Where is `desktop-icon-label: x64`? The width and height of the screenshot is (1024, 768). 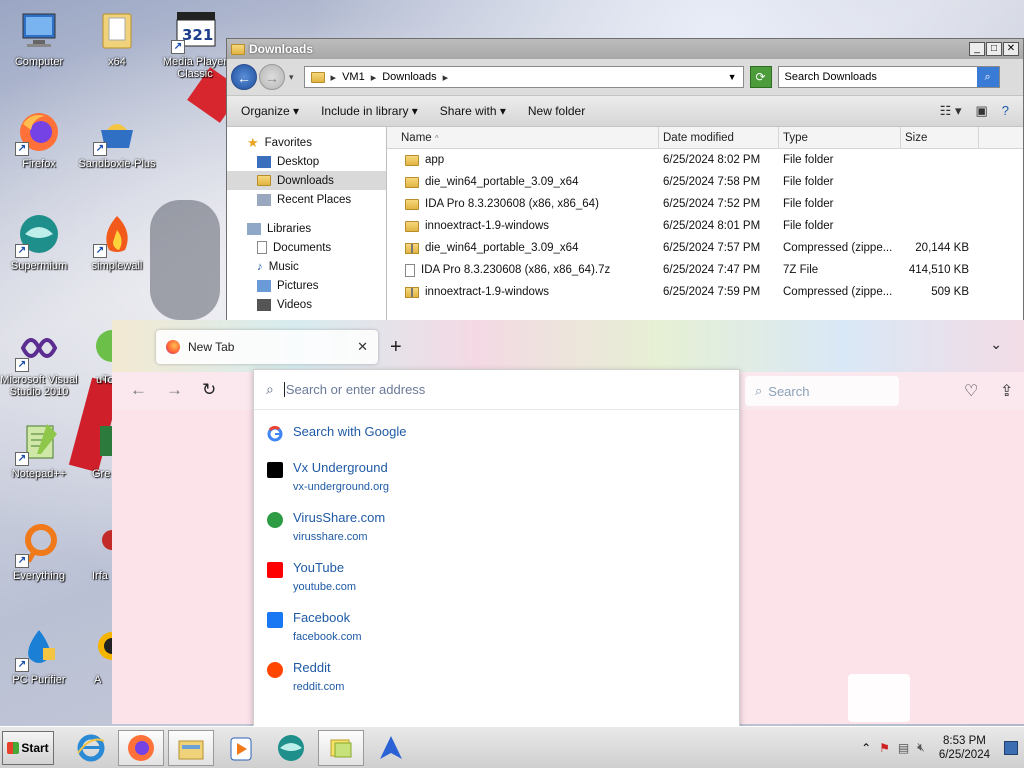 desktop-icon-label: x64 is located at coordinates (117, 62).